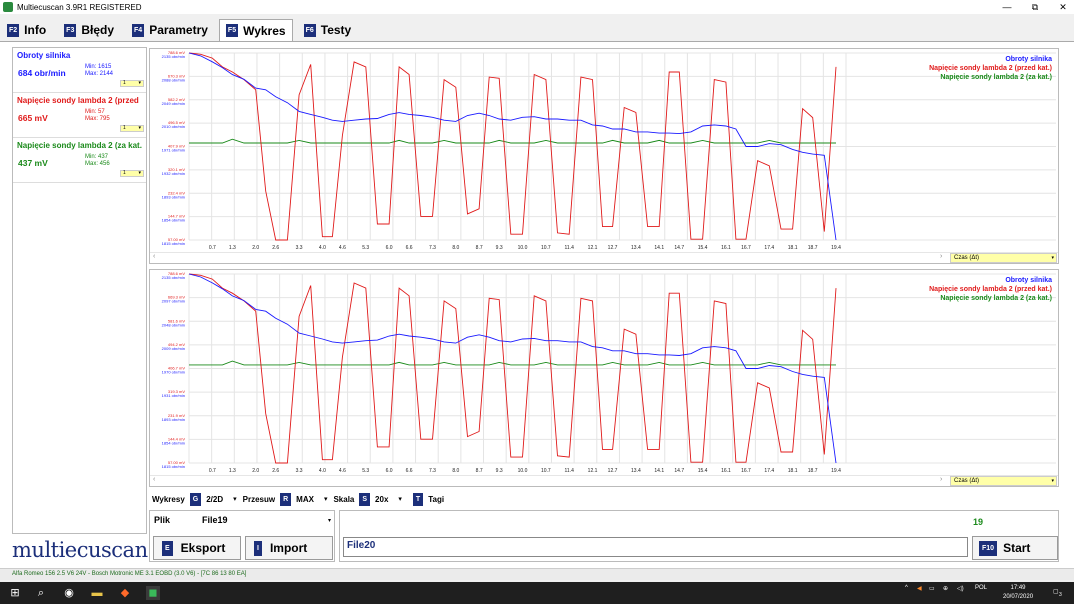 This screenshot has height=604, width=1074. What do you see at coordinates (215, 520) in the screenshot?
I see `file-select: File19` at bounding box center [215, 520].